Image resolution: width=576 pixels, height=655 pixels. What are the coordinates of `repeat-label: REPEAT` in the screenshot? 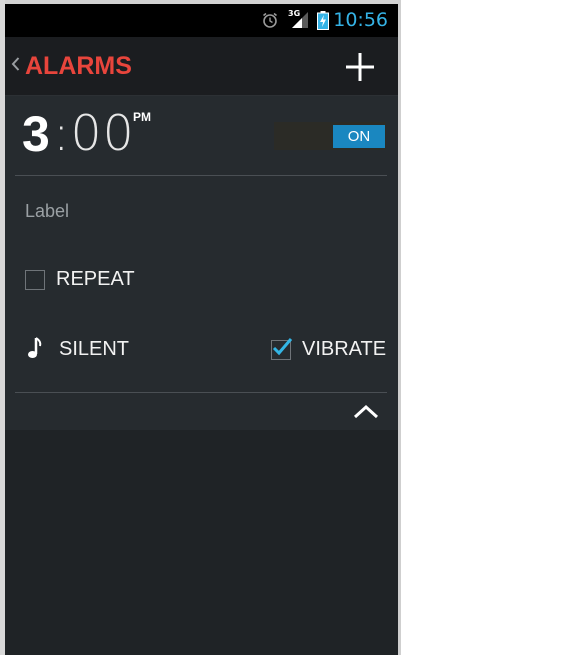 It's located at (95, 279).